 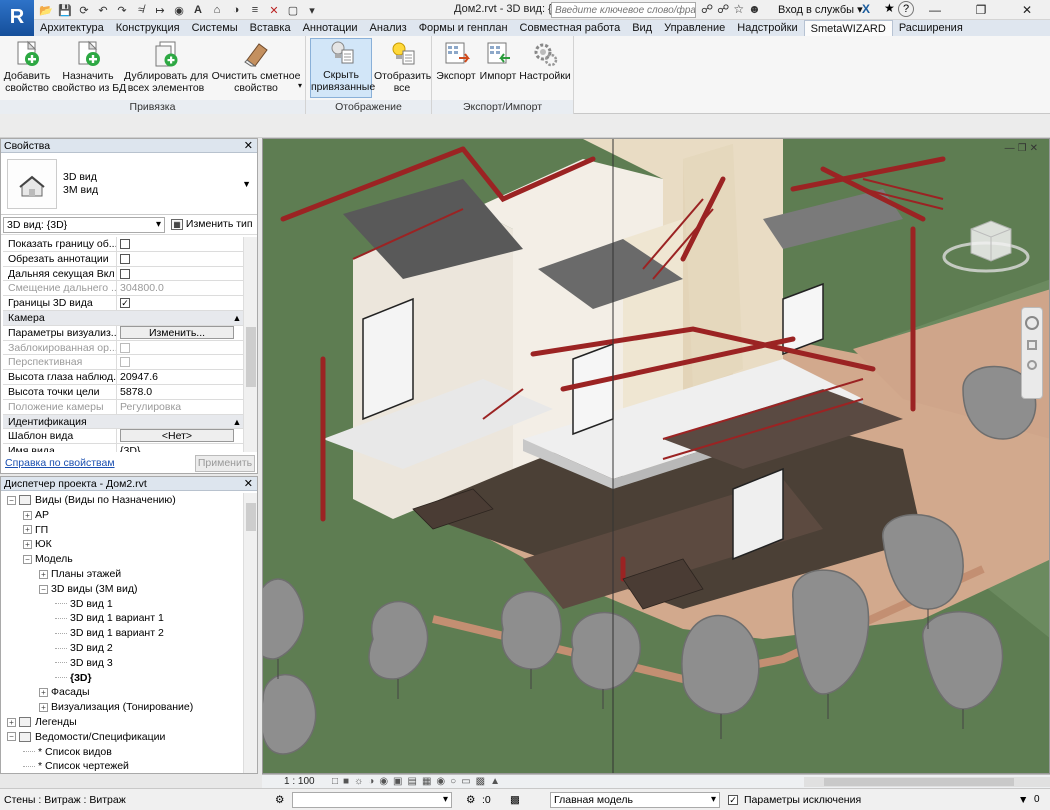 I want to click on property-value: 20947.6, so click(x=180, y=377).